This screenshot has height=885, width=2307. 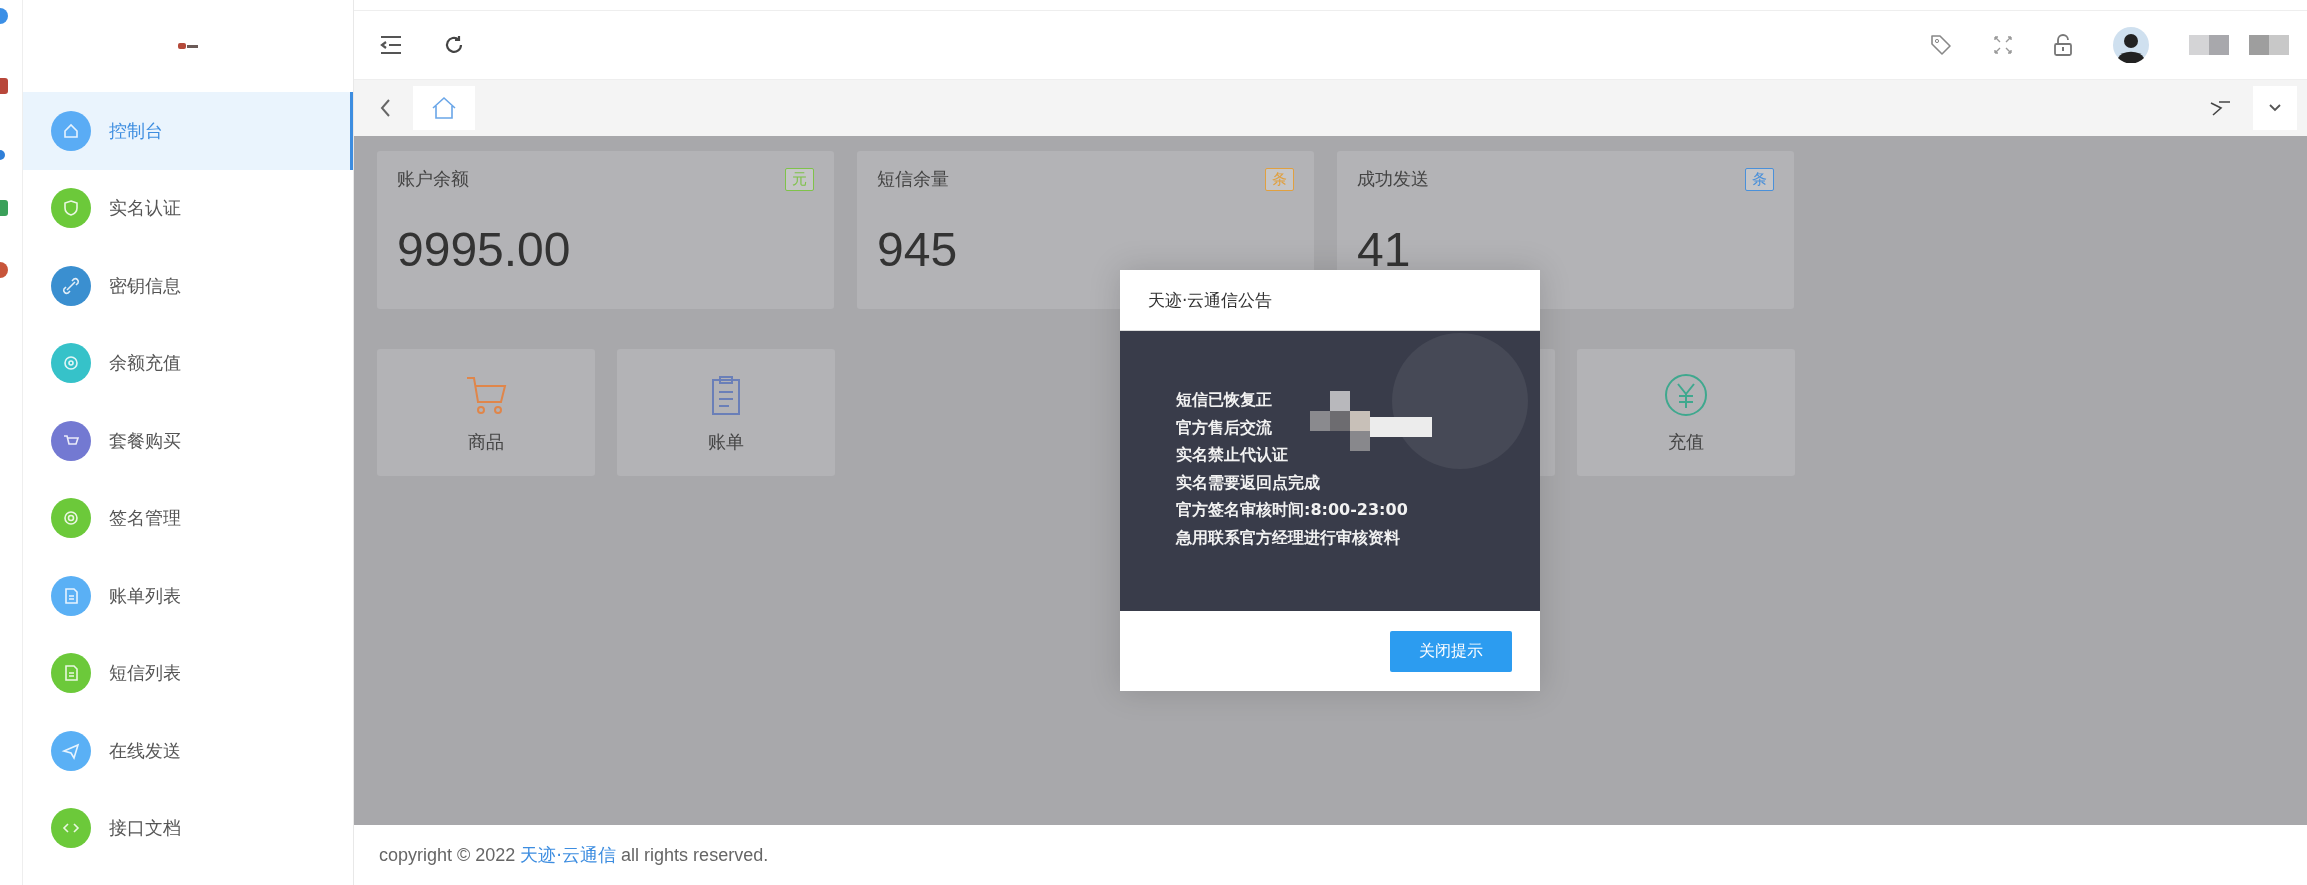 What do you see at coordinates (188, 363) in the screenshot?
I see `sidebar-item: 余额充值` at bounding box center [188, 363].